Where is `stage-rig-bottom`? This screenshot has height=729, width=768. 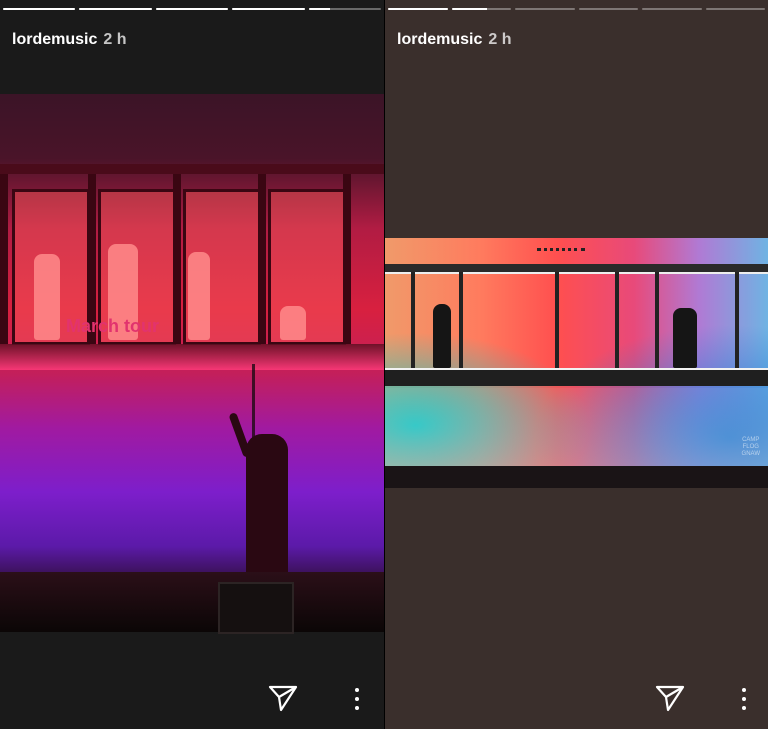 stage-rig-bottom is located at coordinates (192, 357).